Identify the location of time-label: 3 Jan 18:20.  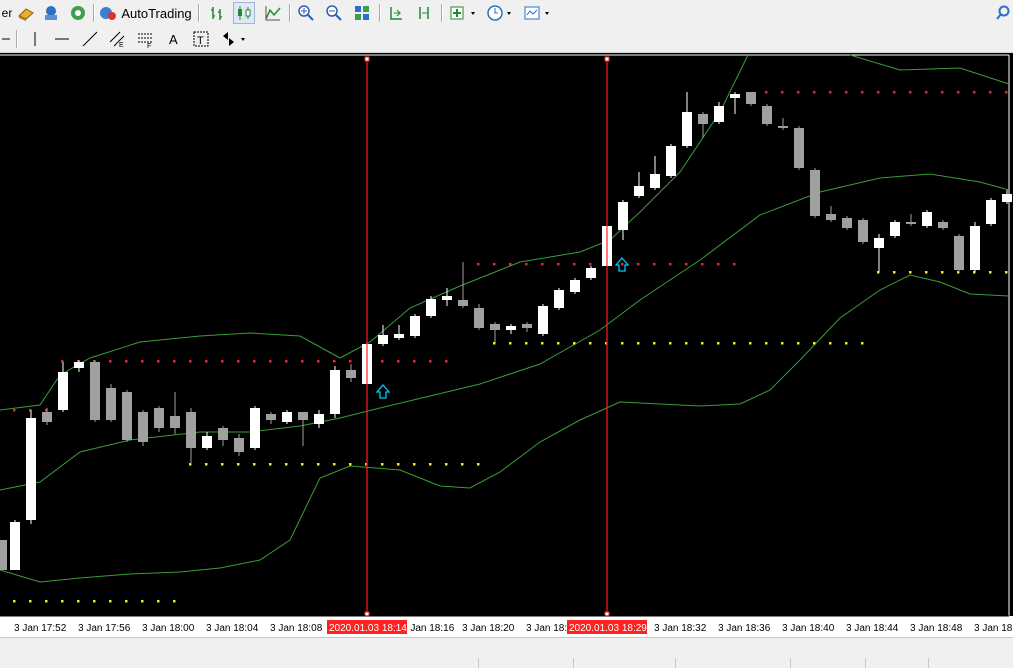
(488, 628).